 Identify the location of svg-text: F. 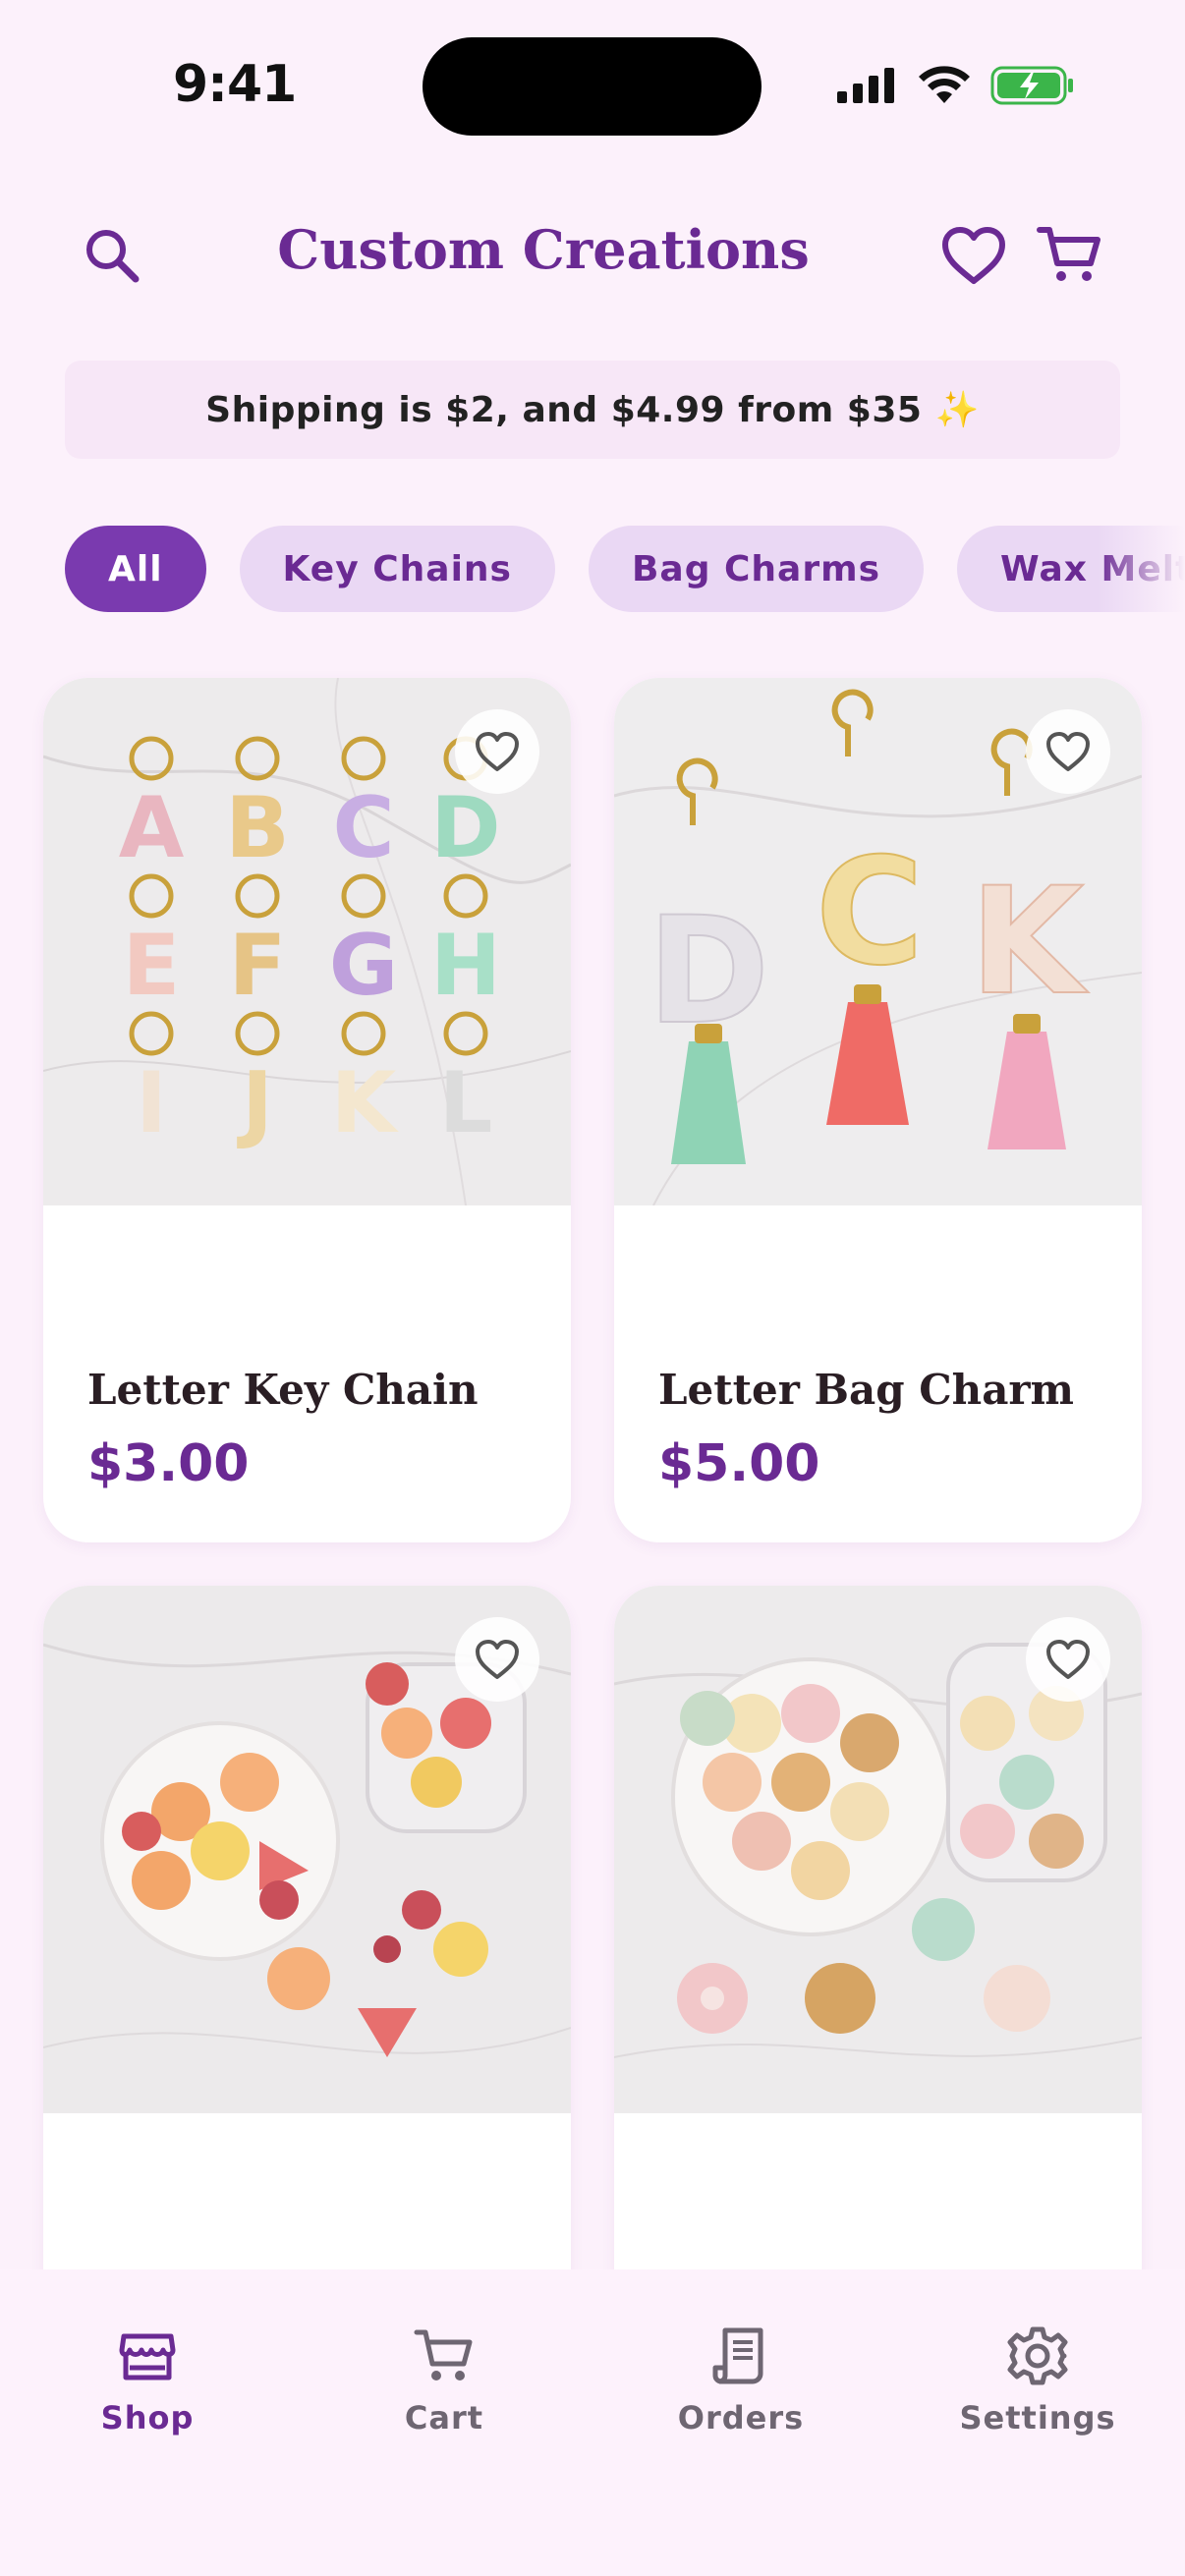
(258, 966).